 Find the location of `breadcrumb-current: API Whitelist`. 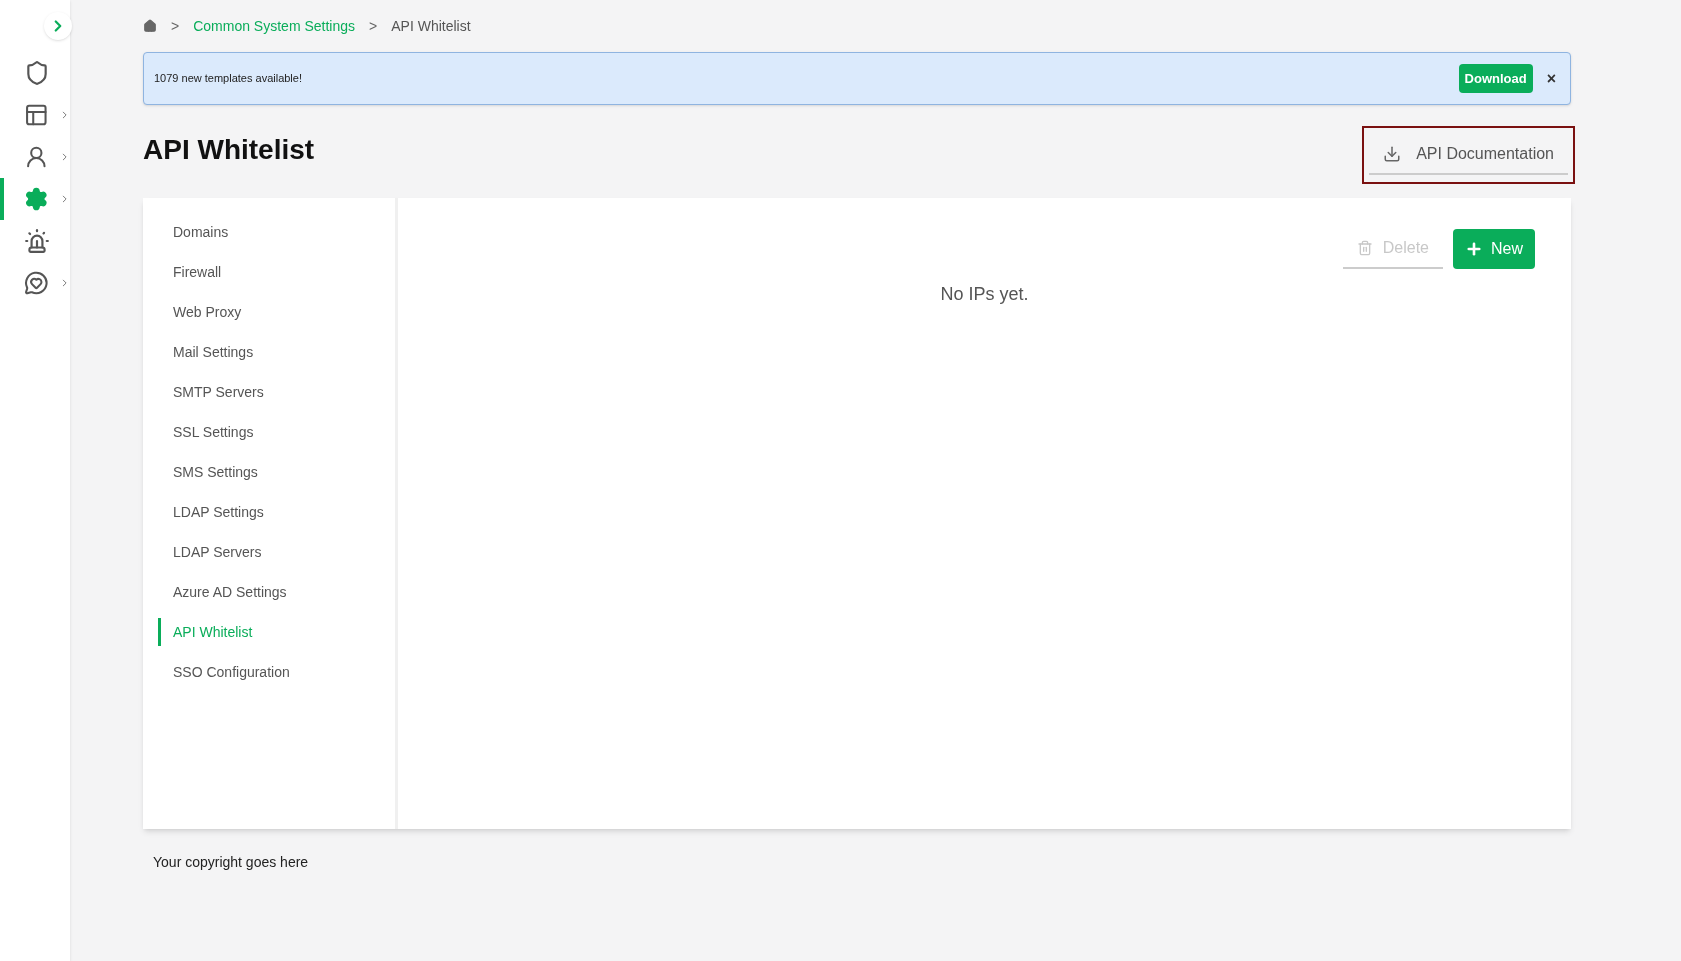

breadcrumb-current: API Whitelist is located at coordinates (431, 26).